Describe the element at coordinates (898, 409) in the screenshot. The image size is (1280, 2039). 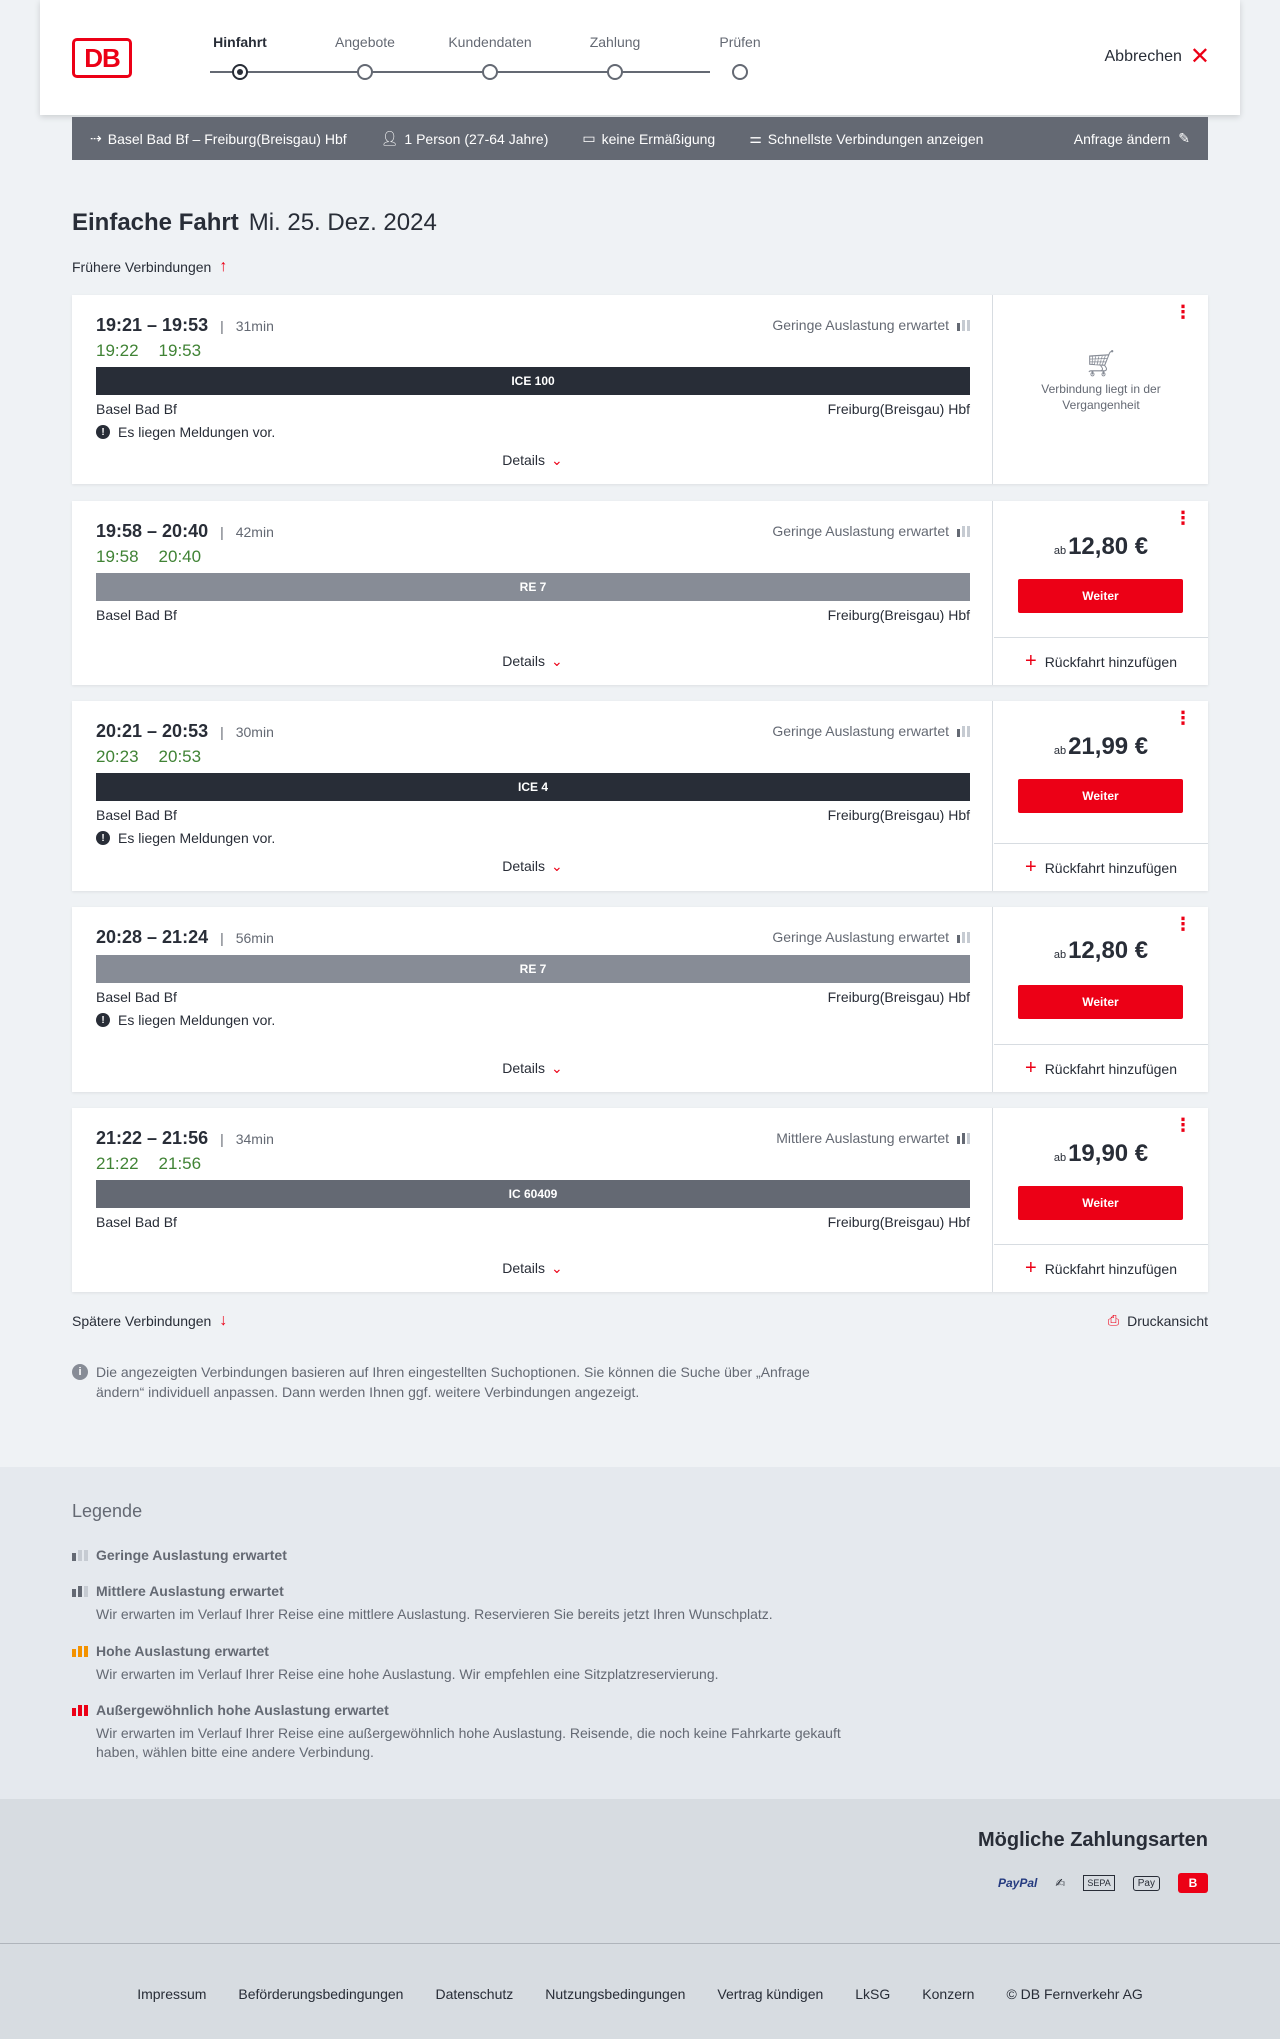
I see `arrival-station: Freiburg(Breisgau) Hbf` at that location.